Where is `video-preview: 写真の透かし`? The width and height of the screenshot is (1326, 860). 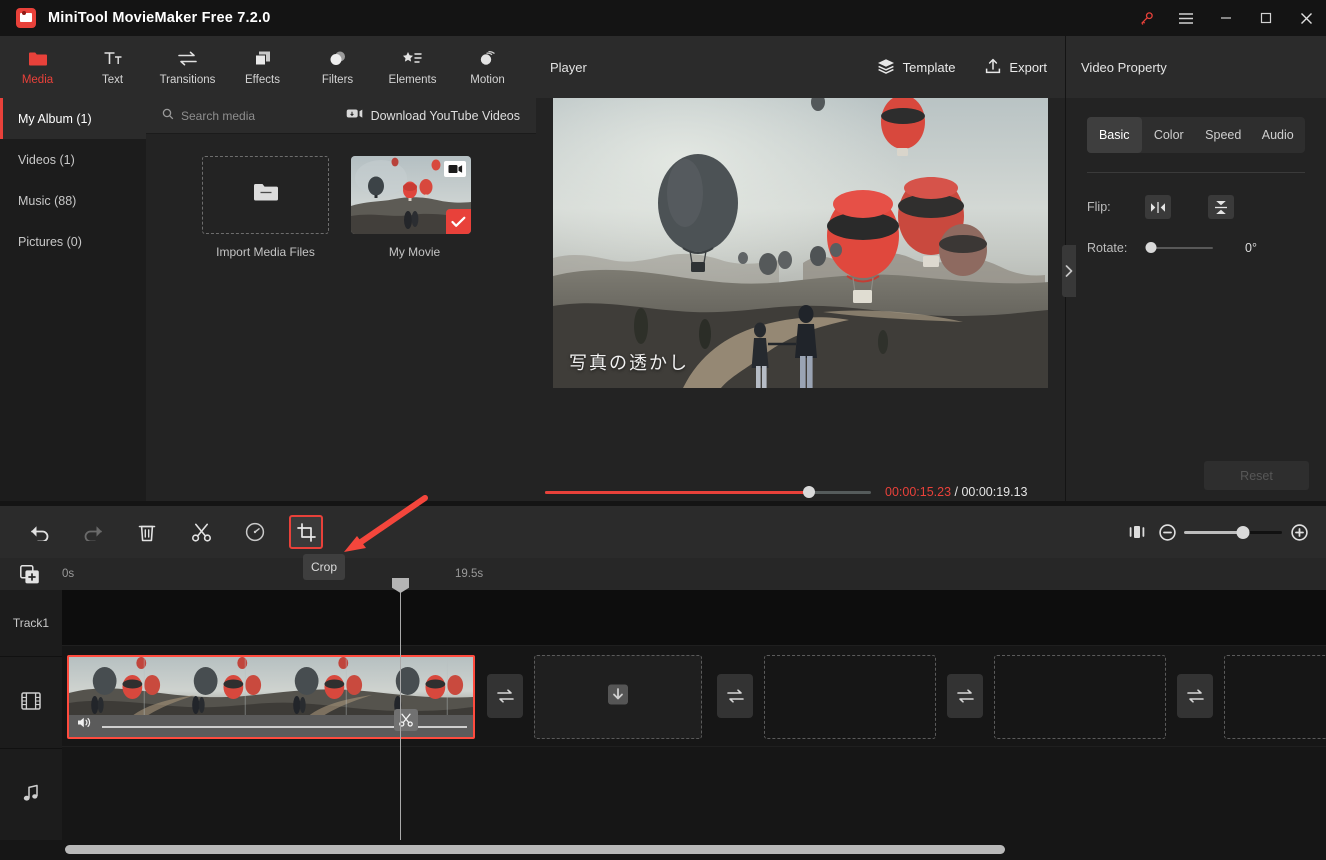
video-preview: 写真の透かし is located at coordinates (800, 243).